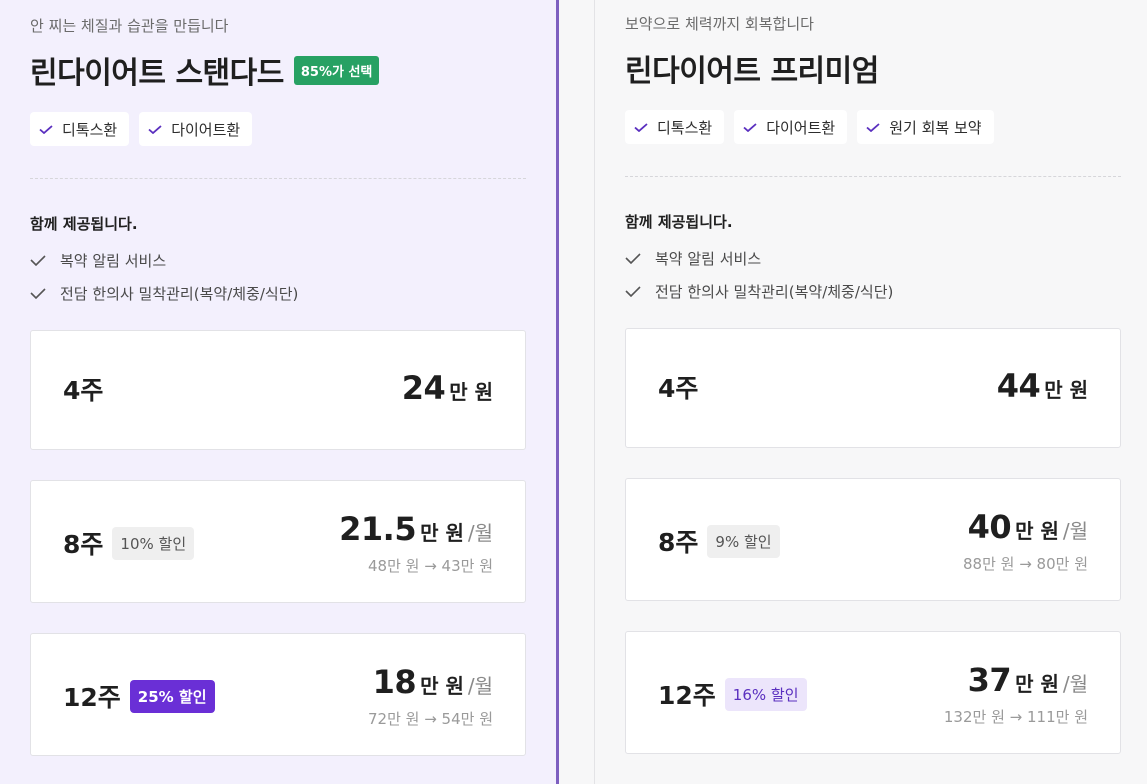  I want to click on plan-weeks: 12주 16% 할인, so click(732, 694).